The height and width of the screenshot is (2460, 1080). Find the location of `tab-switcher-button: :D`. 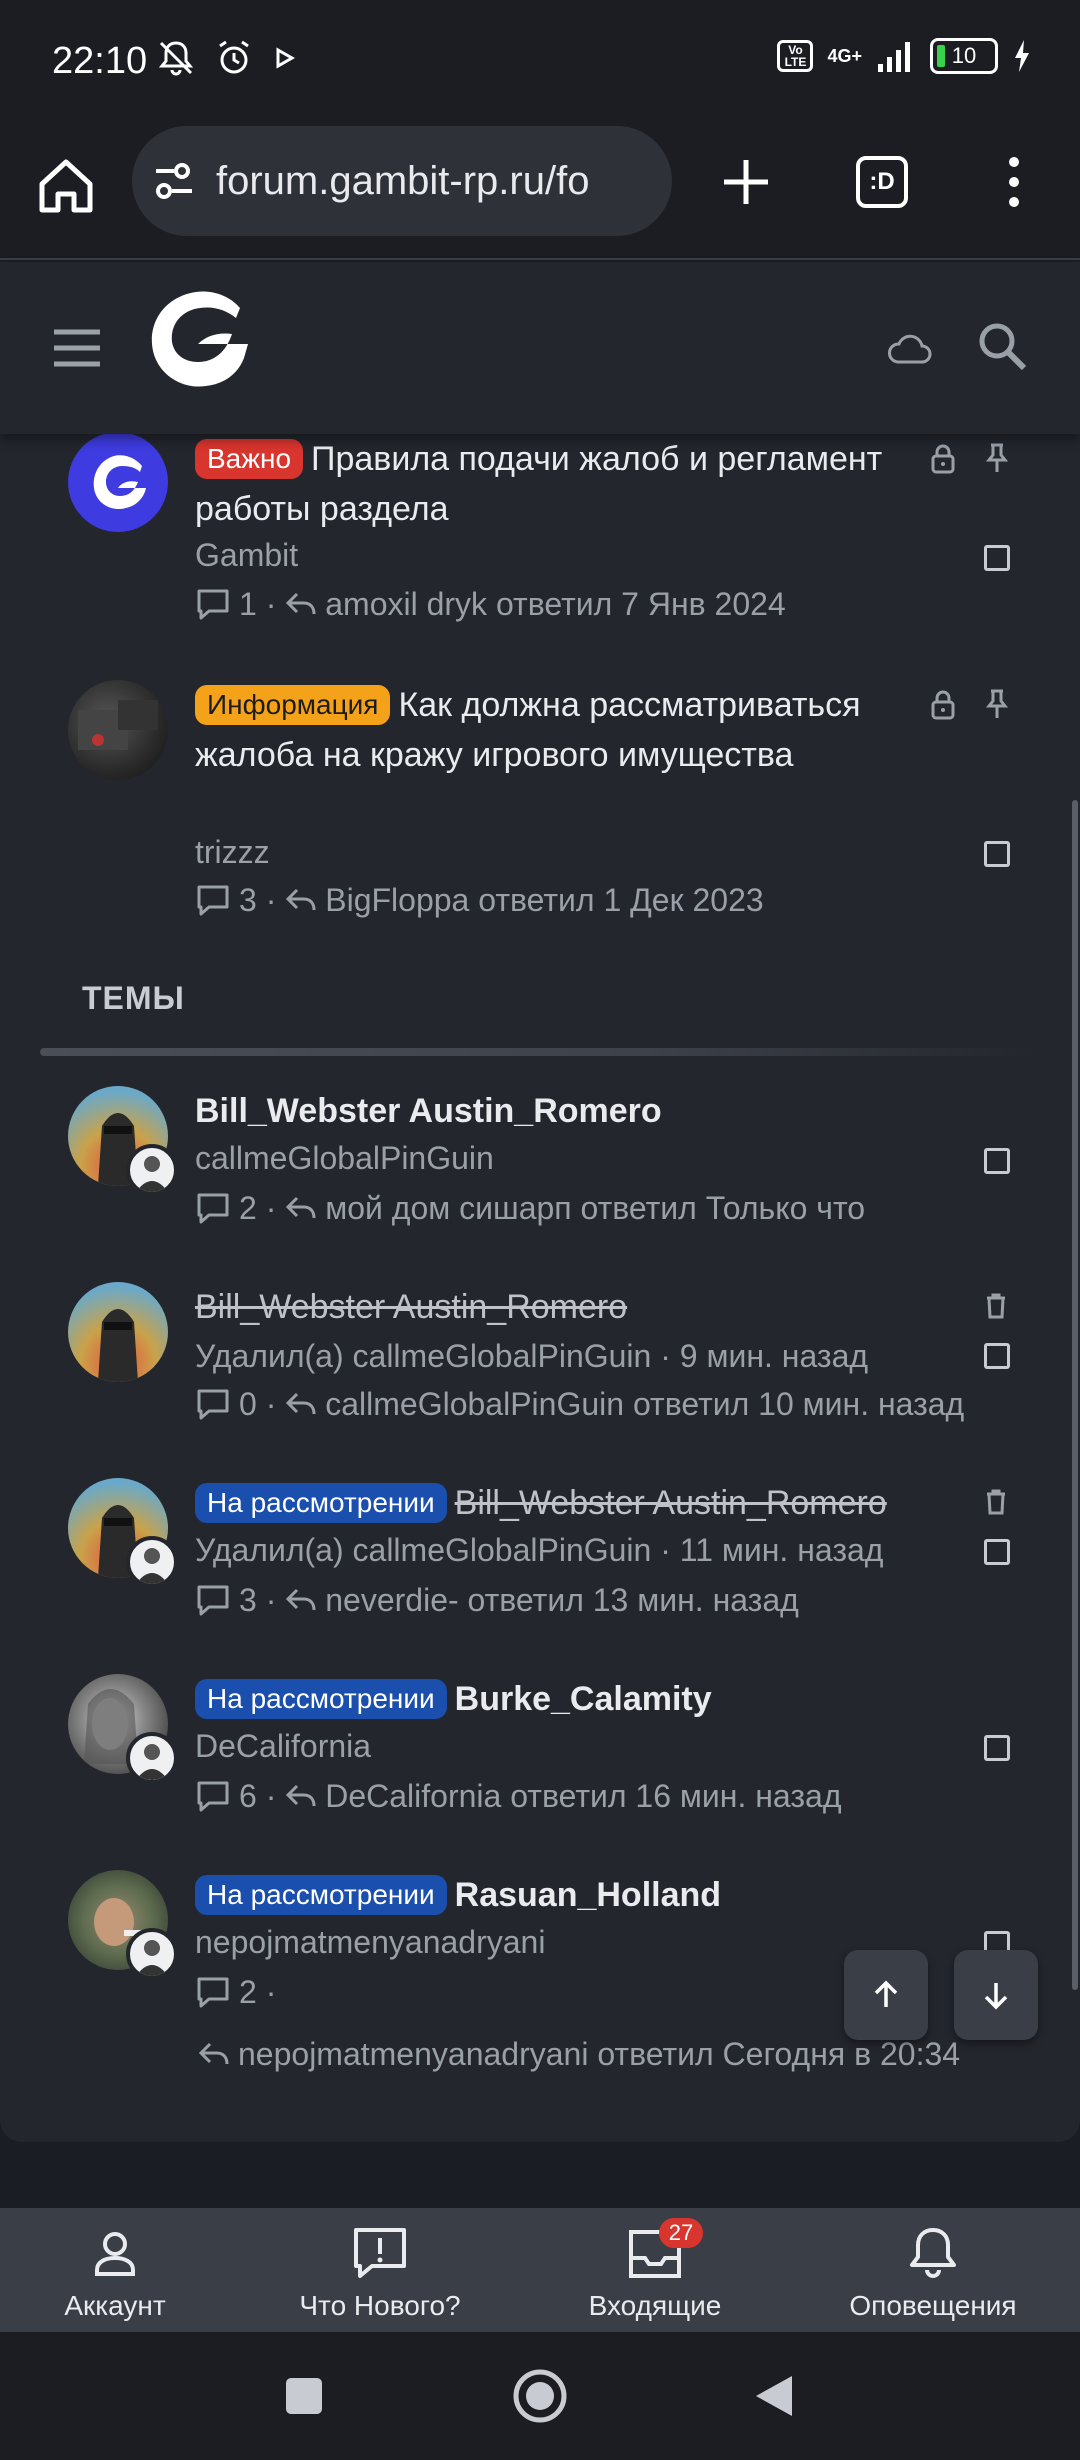

tab-switcher-button: :D is located at coordinates (882, 182).